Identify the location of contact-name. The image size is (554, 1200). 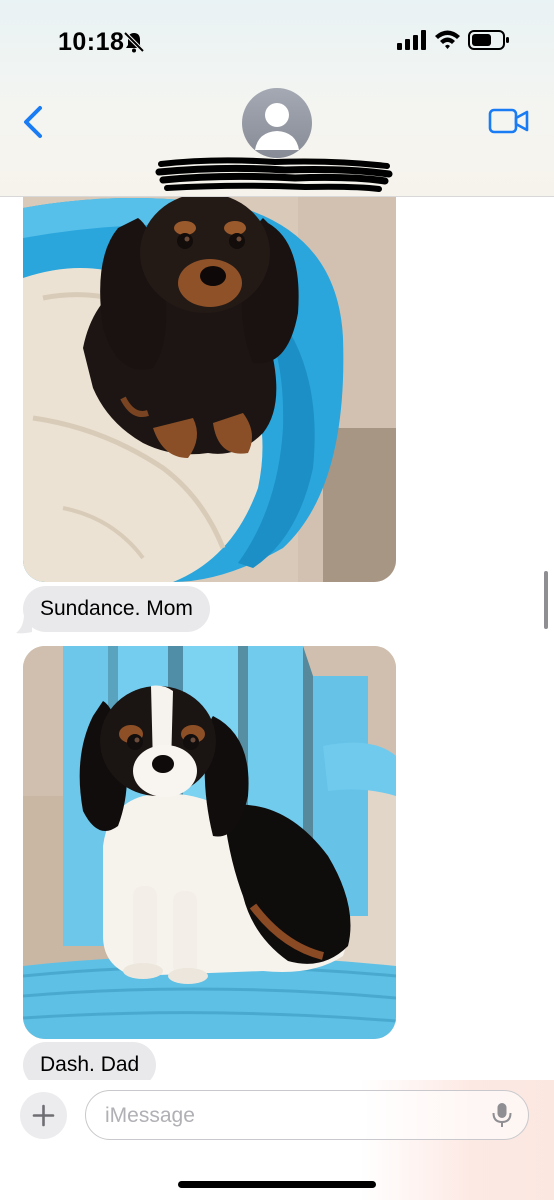
(274, 176).